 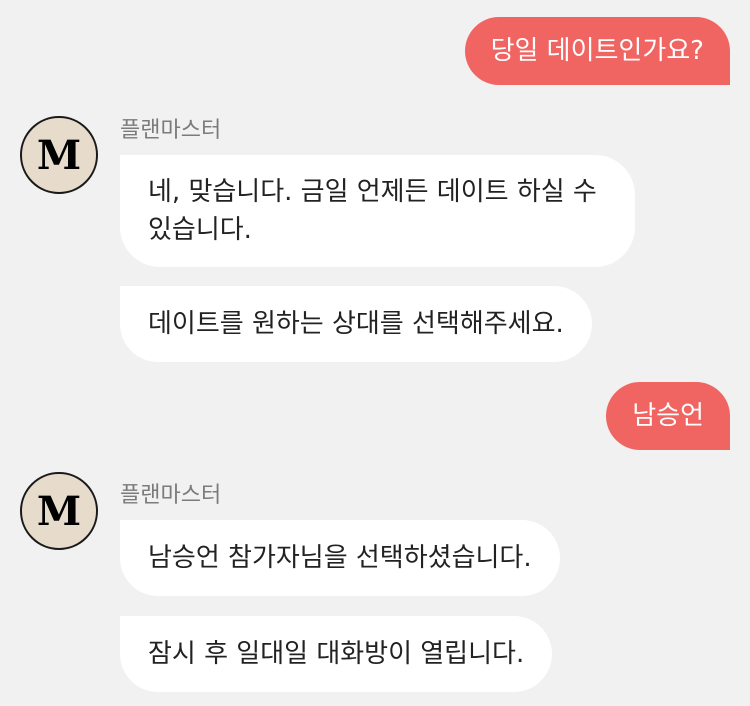 What do you see at coordinates (340, 558) in the screenshot?
I see `bot-message-bubble: 남승언 참가자님을 선택하셨습니다.` at bounding box center [340, 558].